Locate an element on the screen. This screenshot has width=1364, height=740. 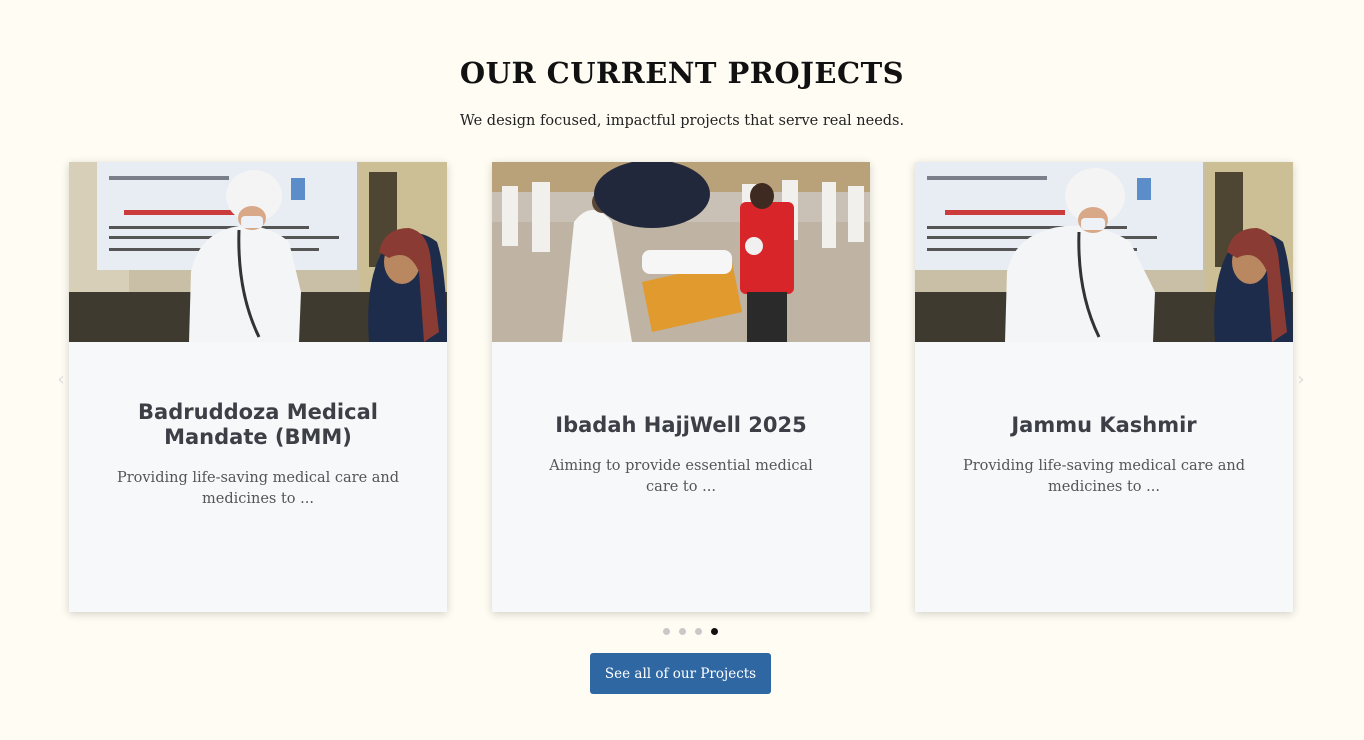
carousel-dot-active is located at coordinates (714, 631).